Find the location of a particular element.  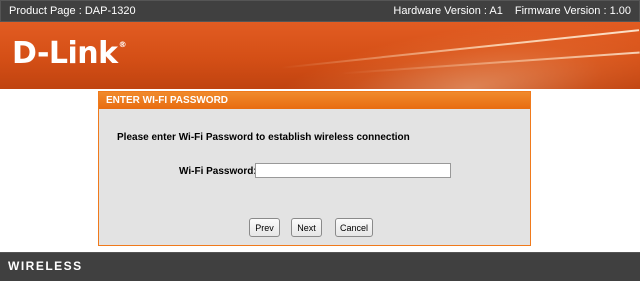

prev-button: Prev is located at coordinates (264, 227).